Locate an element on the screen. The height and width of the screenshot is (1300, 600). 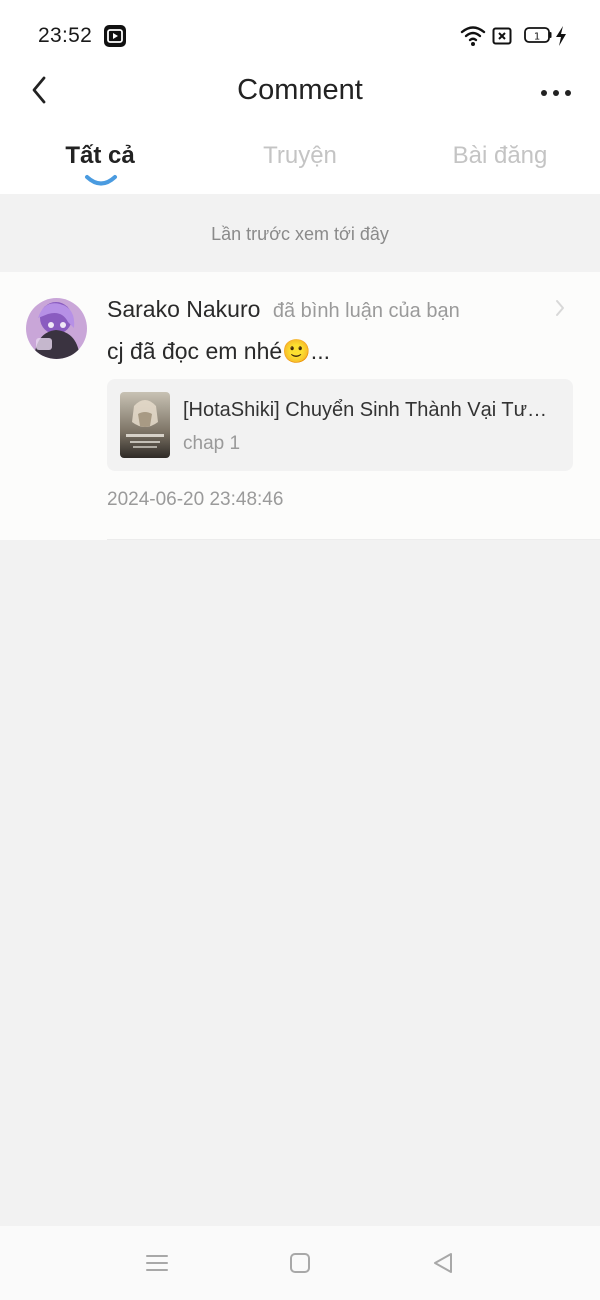
last-seen-label: Lần trước xem tới đây is located at coordinates (300, 234).